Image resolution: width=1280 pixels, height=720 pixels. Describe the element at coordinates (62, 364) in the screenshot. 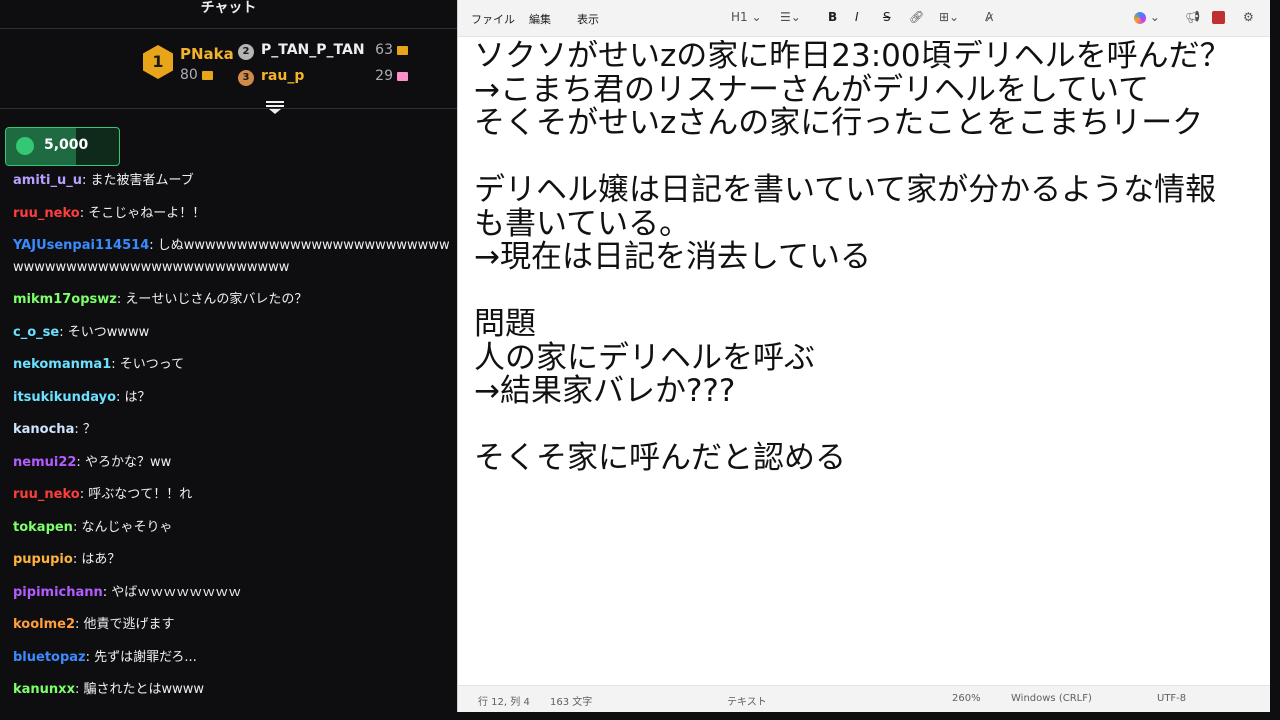

I see `chat-username: nekomanma1` at that location.